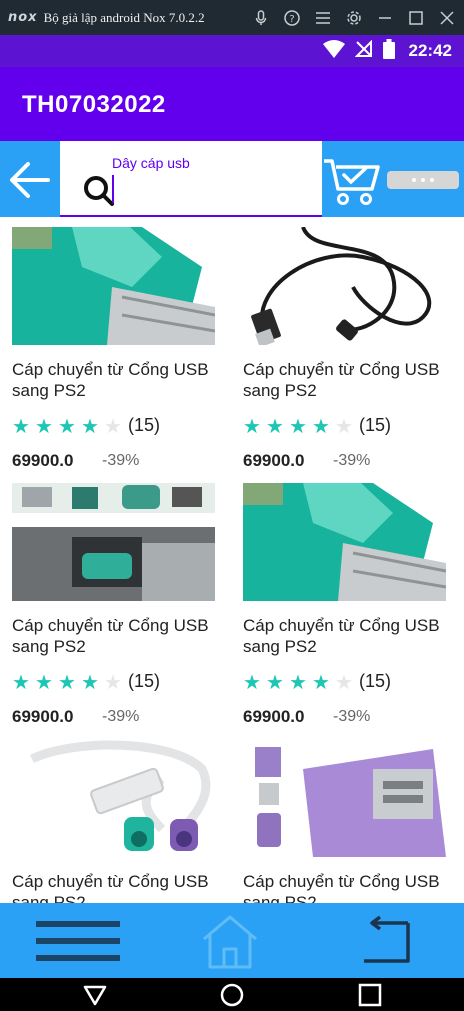  I want to click on nav-home-button, so click(230, 941).